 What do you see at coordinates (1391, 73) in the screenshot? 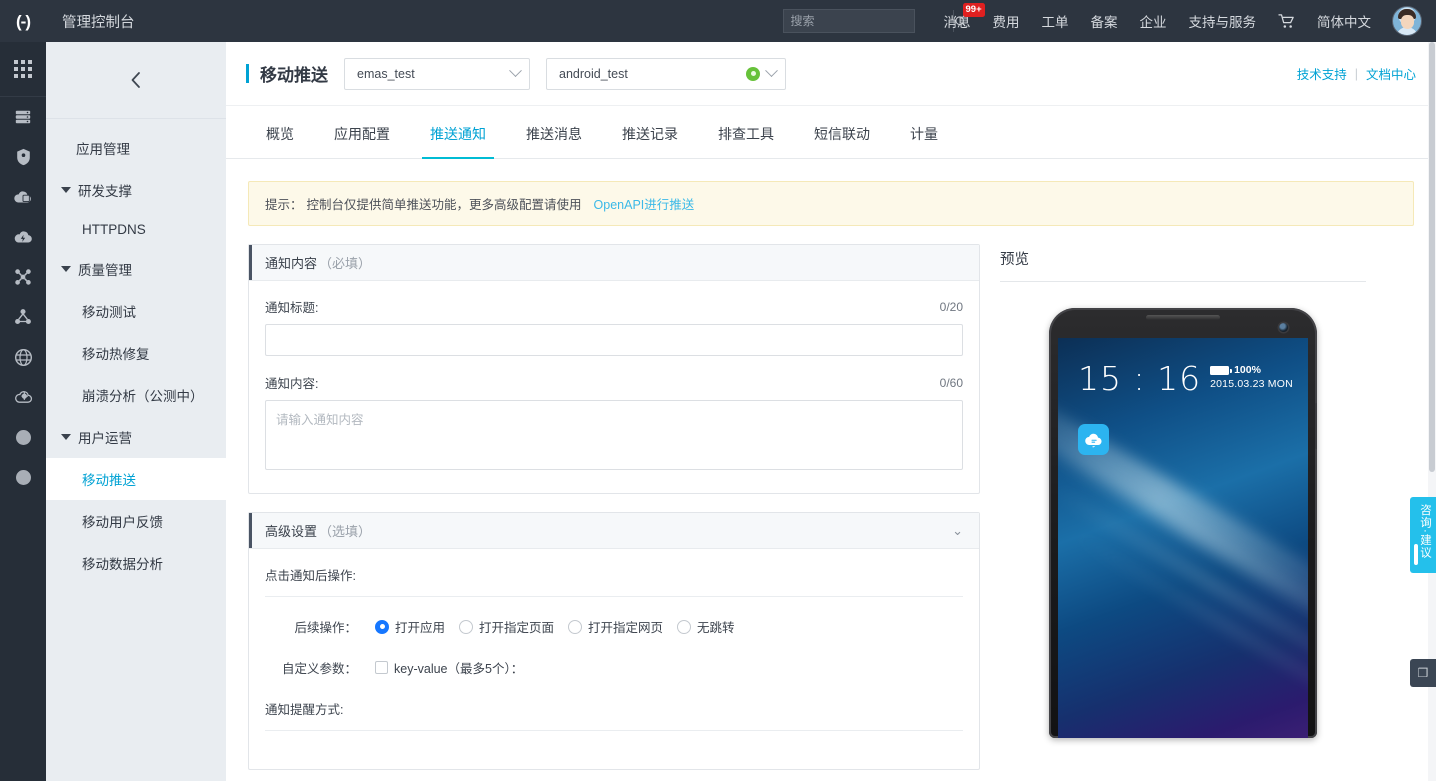
I see `doc-center-link: 文档中心` at bounding box center [1391, 73].